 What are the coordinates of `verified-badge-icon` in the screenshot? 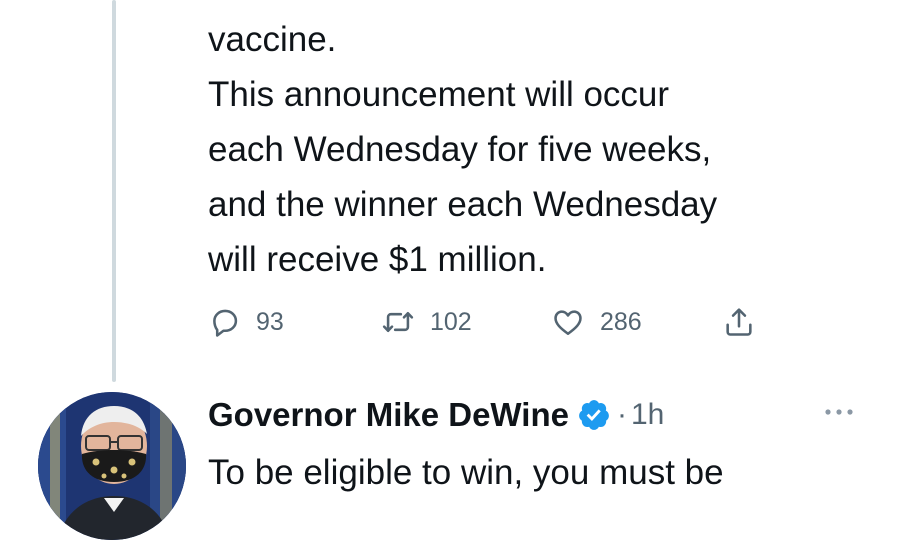 It's located at (594, 415).